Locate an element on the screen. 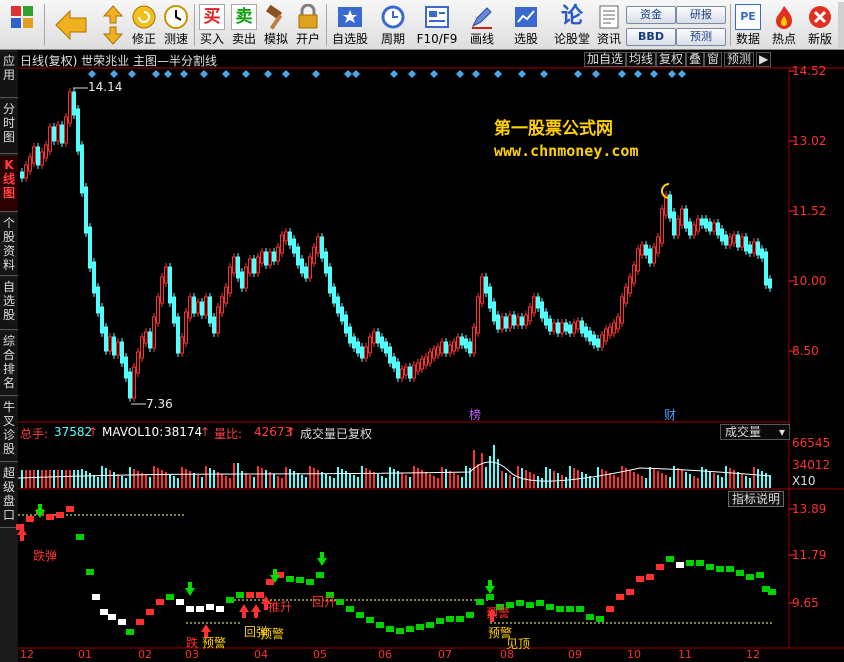  indicator-tick: 11.79 is located at coordinates (809, 555).